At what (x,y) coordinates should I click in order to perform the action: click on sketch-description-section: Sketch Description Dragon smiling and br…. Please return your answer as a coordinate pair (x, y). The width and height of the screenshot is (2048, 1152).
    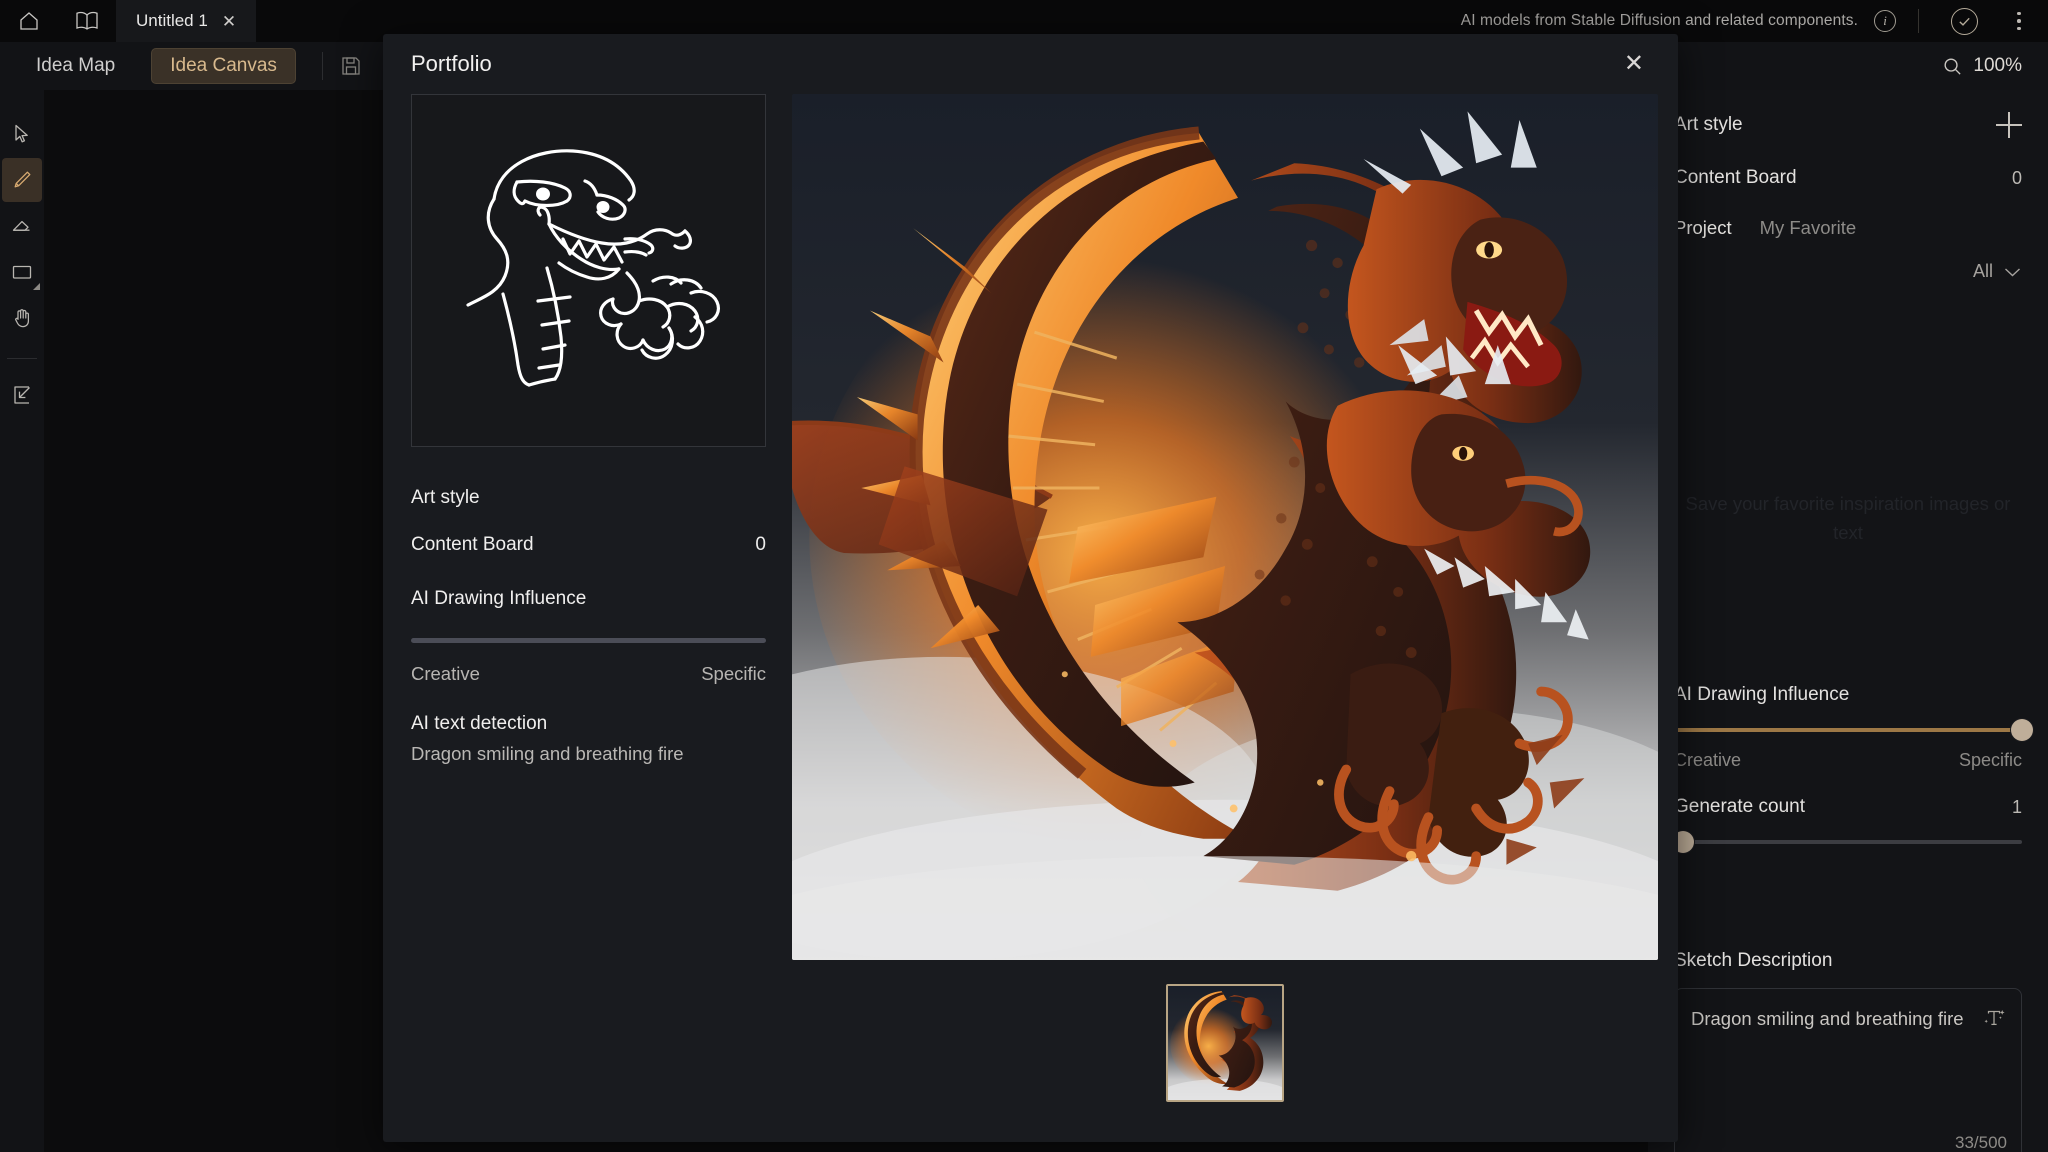
    Looking at the image, I should click on (1848, 1051).